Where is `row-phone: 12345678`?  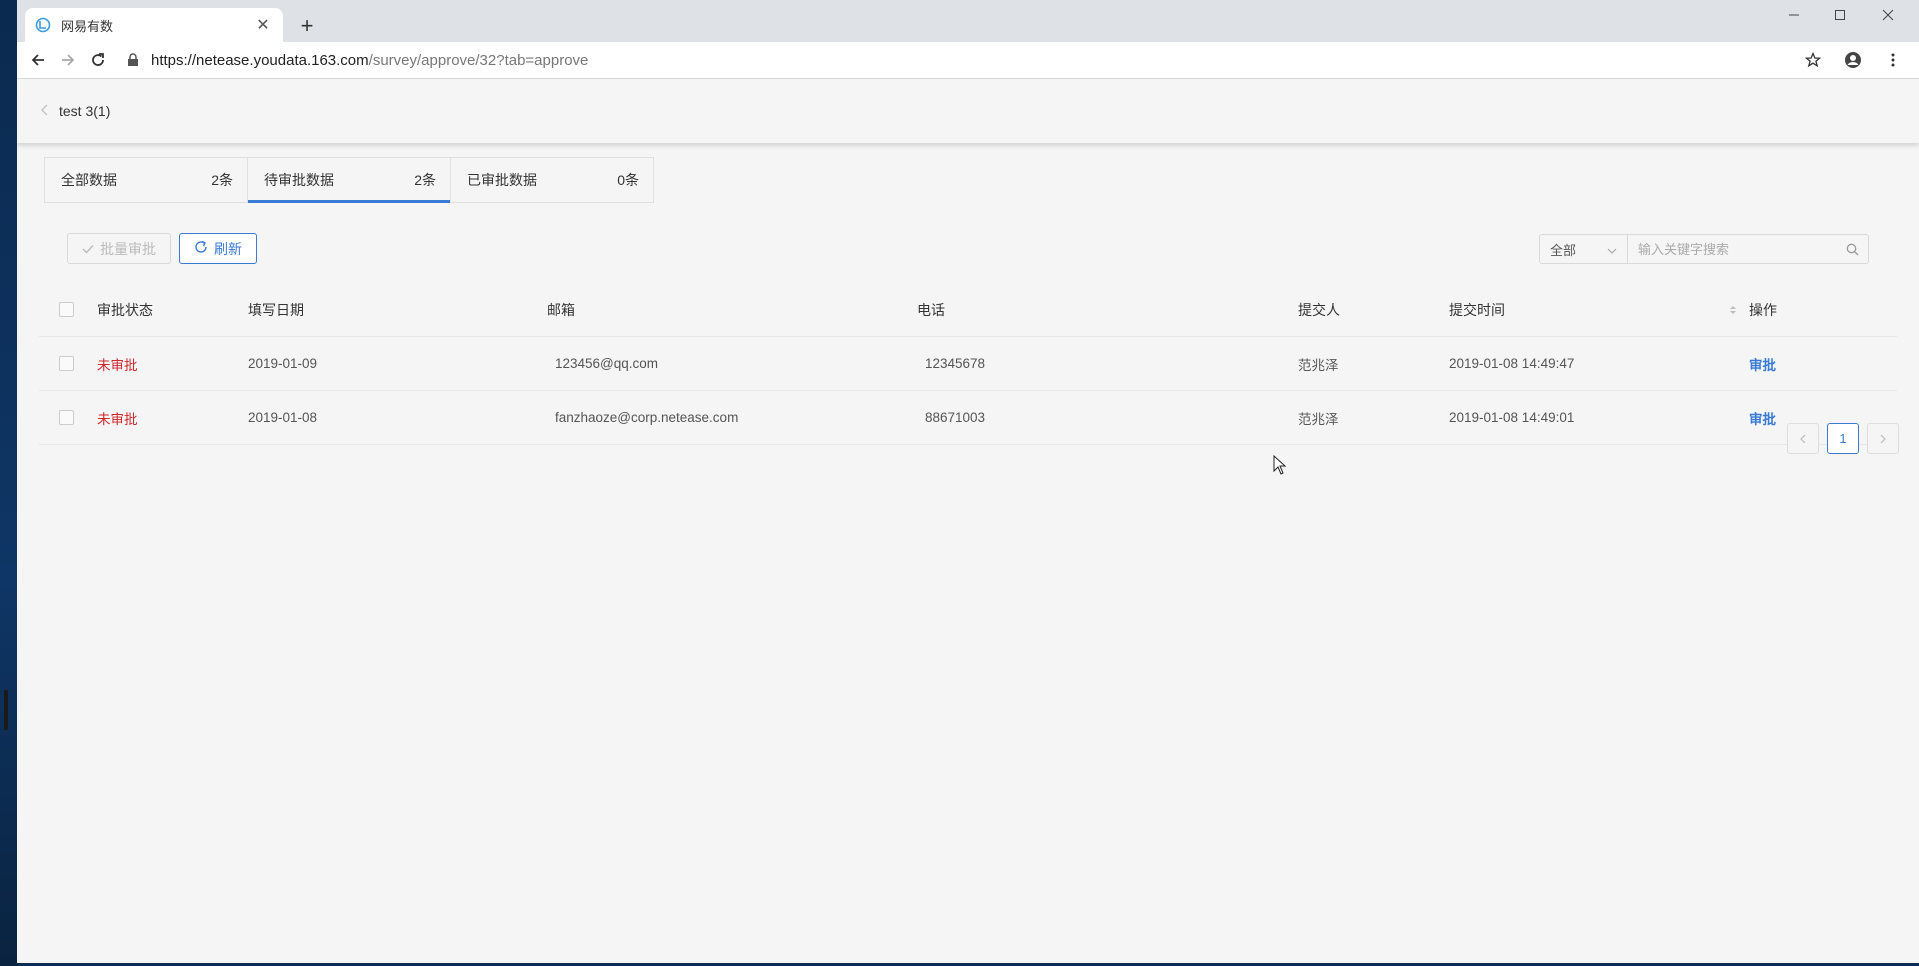
row-phone: 12345678 is located at coordinates (955, 363).